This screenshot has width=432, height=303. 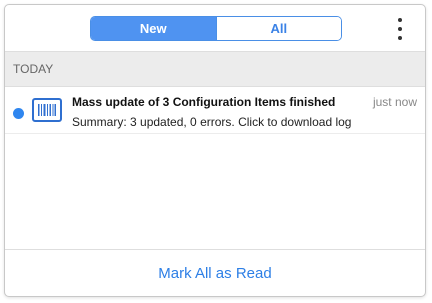 I want to click on filter-segmented-control: New All, so click(x=216, y=28).